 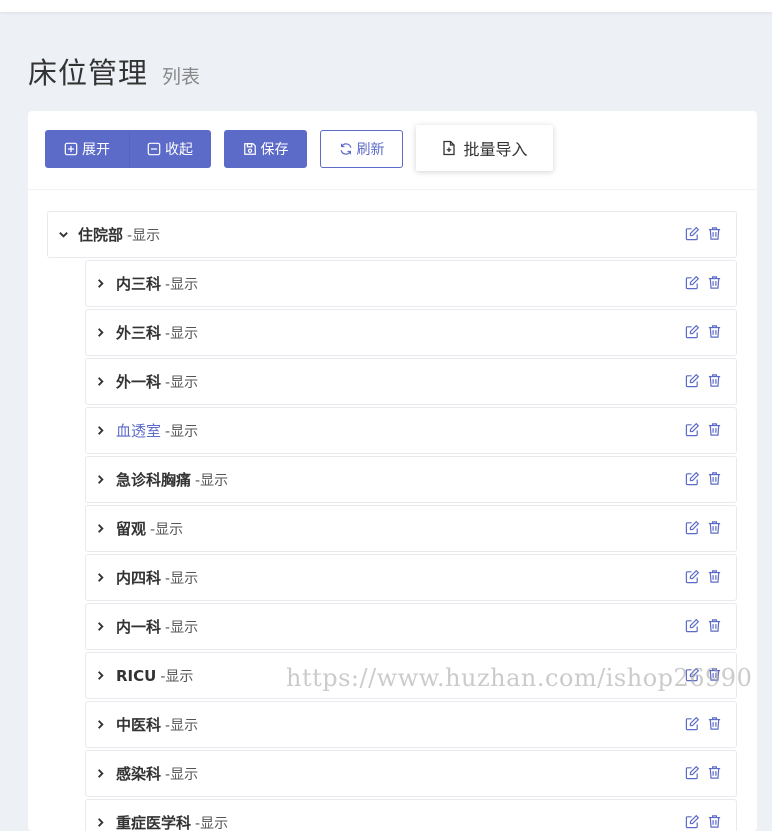 What do you see at coordinates (138, 332) in the screenshot?
I see `tree-node-name: 外三科` at bounding box center [138, 332].